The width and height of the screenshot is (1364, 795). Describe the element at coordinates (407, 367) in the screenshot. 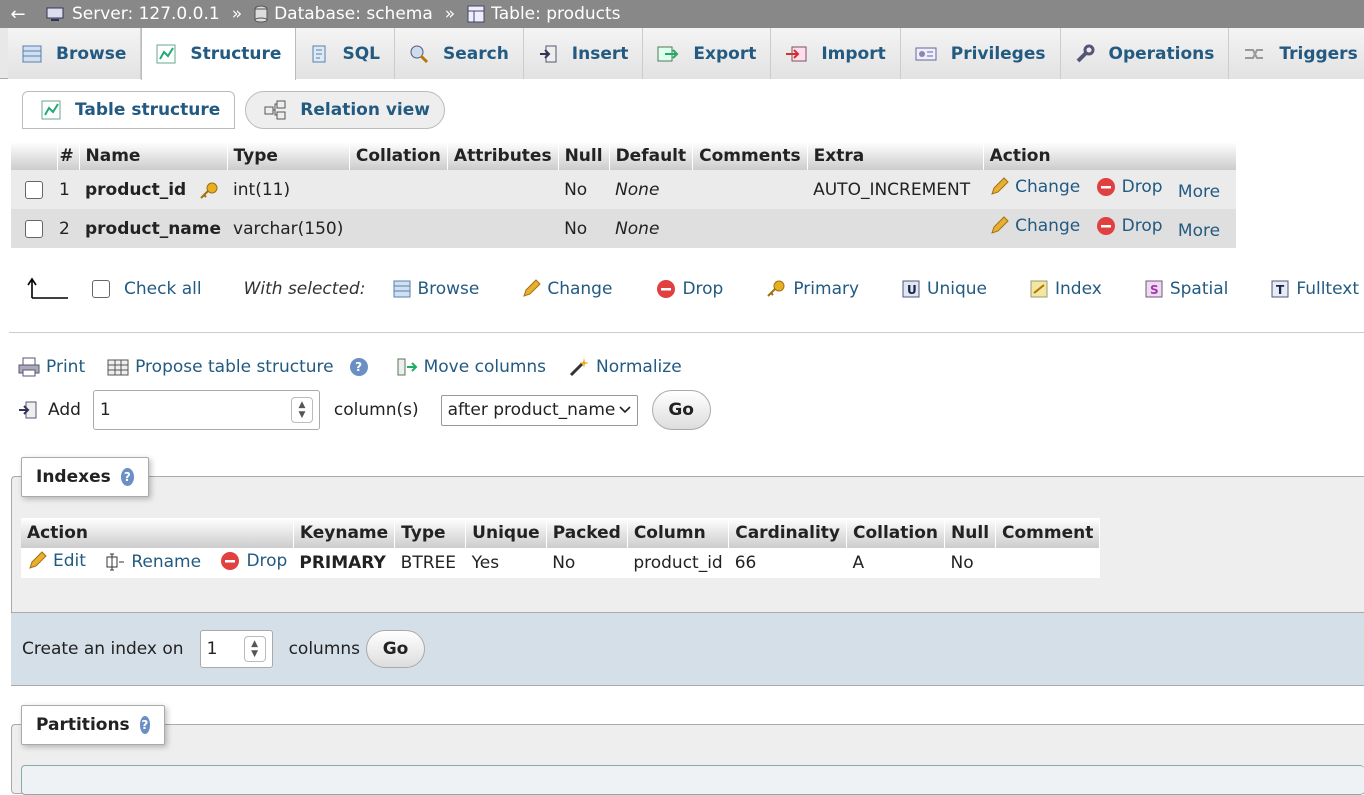

I see `move-columns-icon` at that location.